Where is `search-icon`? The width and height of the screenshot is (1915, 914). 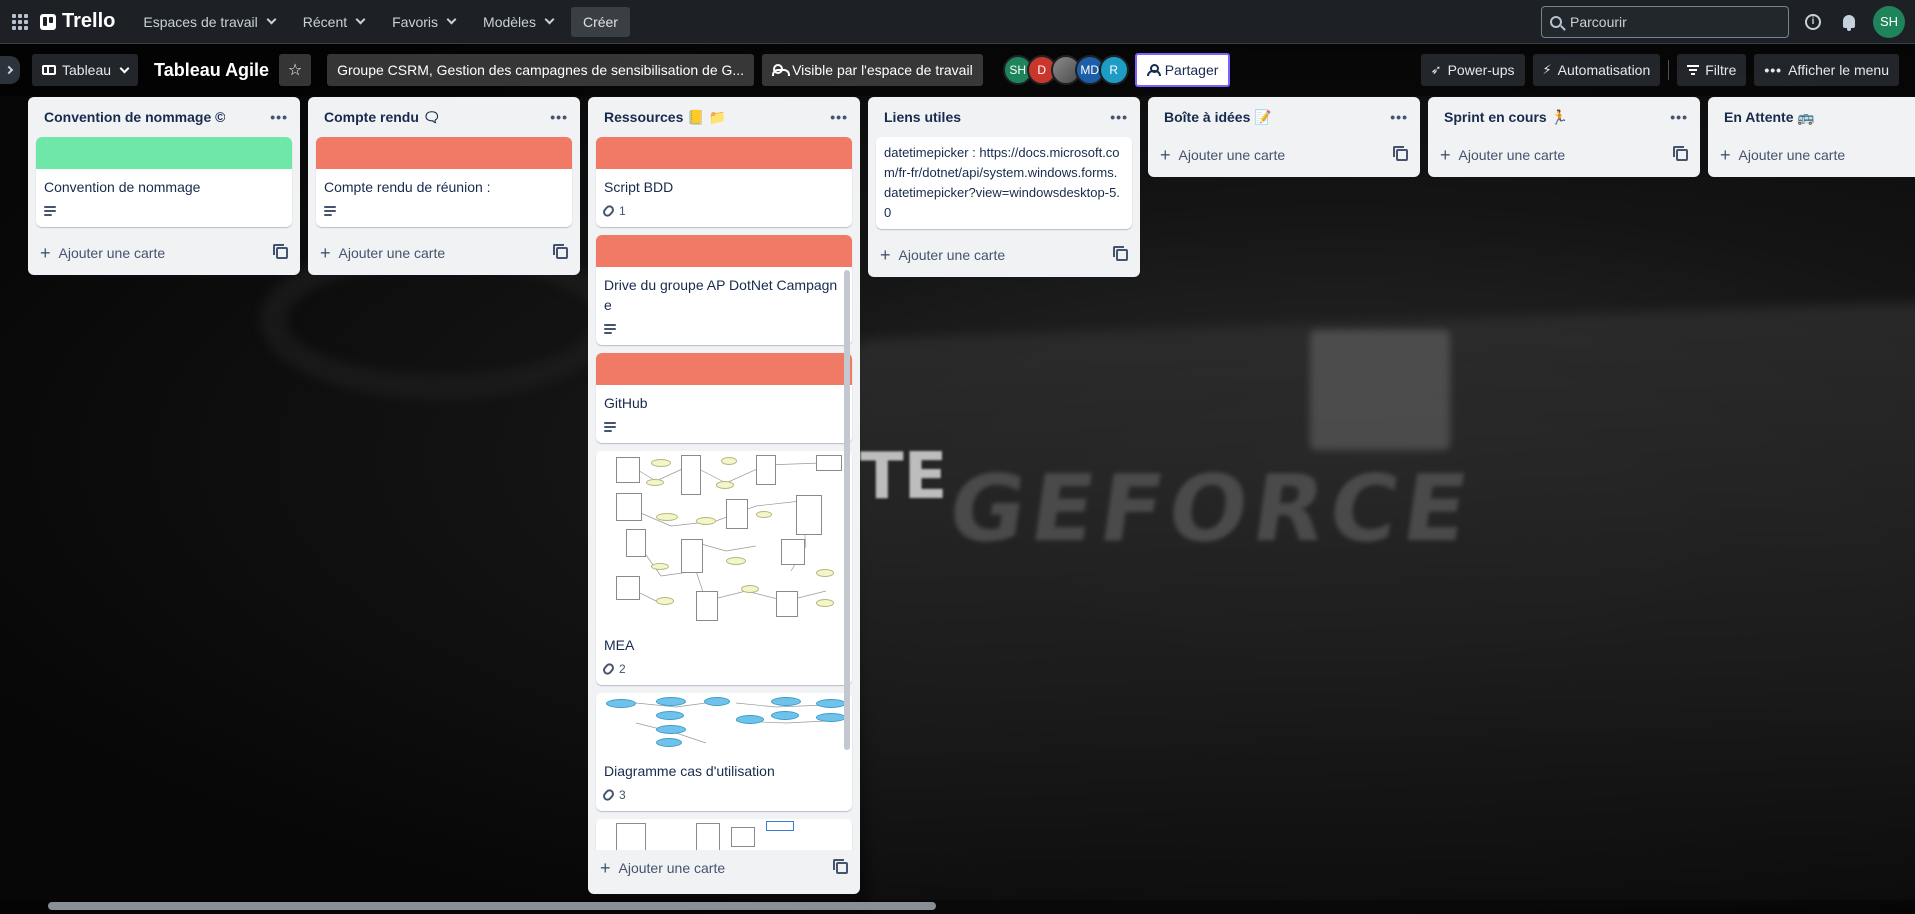 search-icon is located at coordinates (1556, 21).